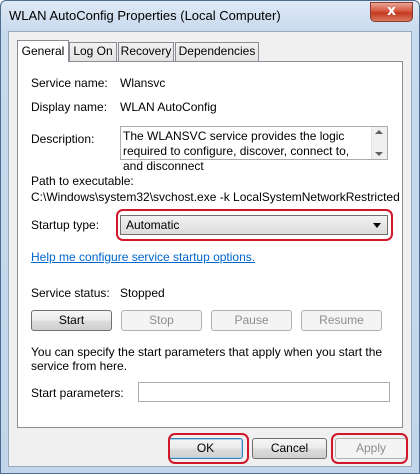 The height and width of the screenshot is (474, 420). I want to click on resume-button: Resume, so click(341, 320).